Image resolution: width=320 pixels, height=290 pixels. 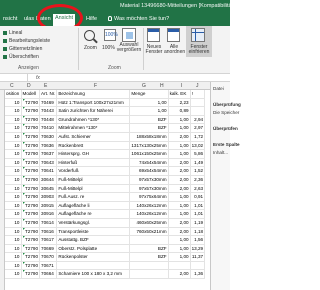 What do you see at coordinates (22, 49) in the screenshot?
I see `checkbox-gridlines: Gitternetzlinien` at bounding box center [22, 49].